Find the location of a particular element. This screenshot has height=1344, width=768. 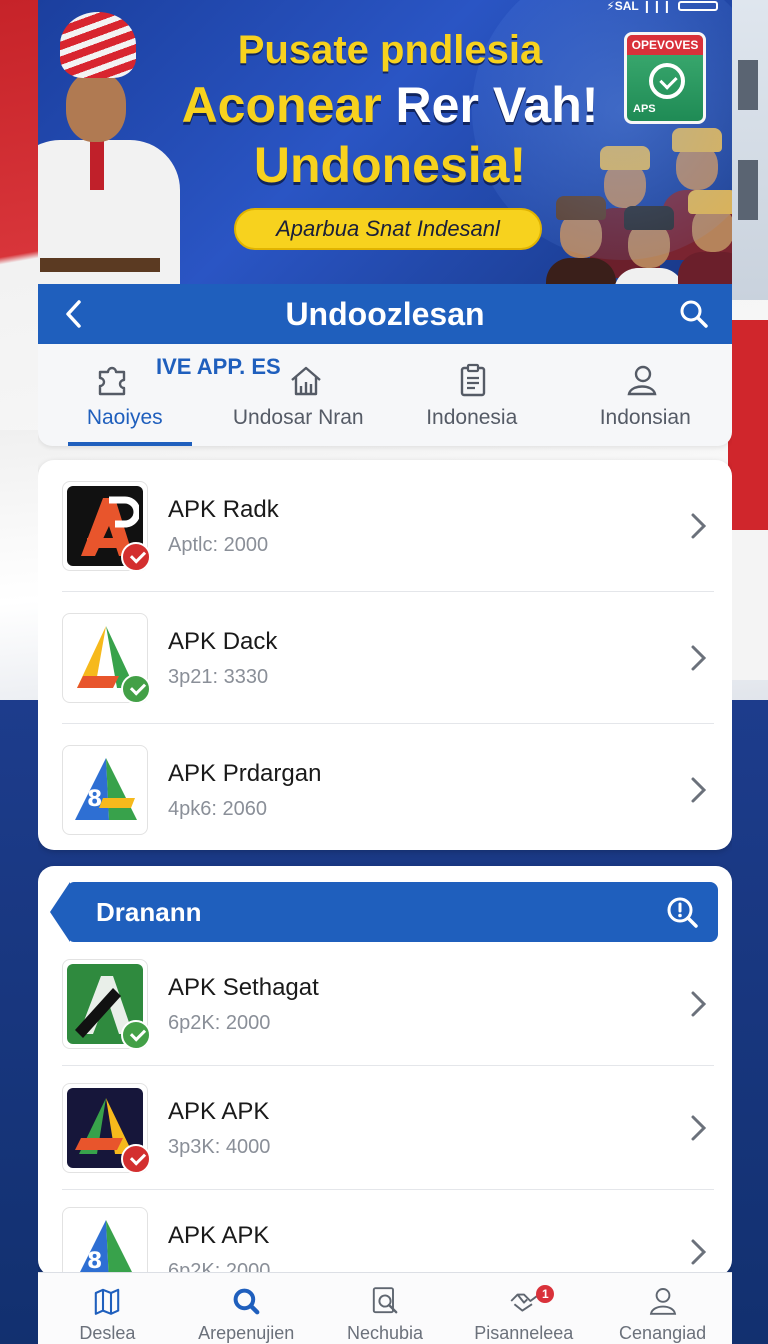

section-header: Dranann is located at coordinates (384, 912).